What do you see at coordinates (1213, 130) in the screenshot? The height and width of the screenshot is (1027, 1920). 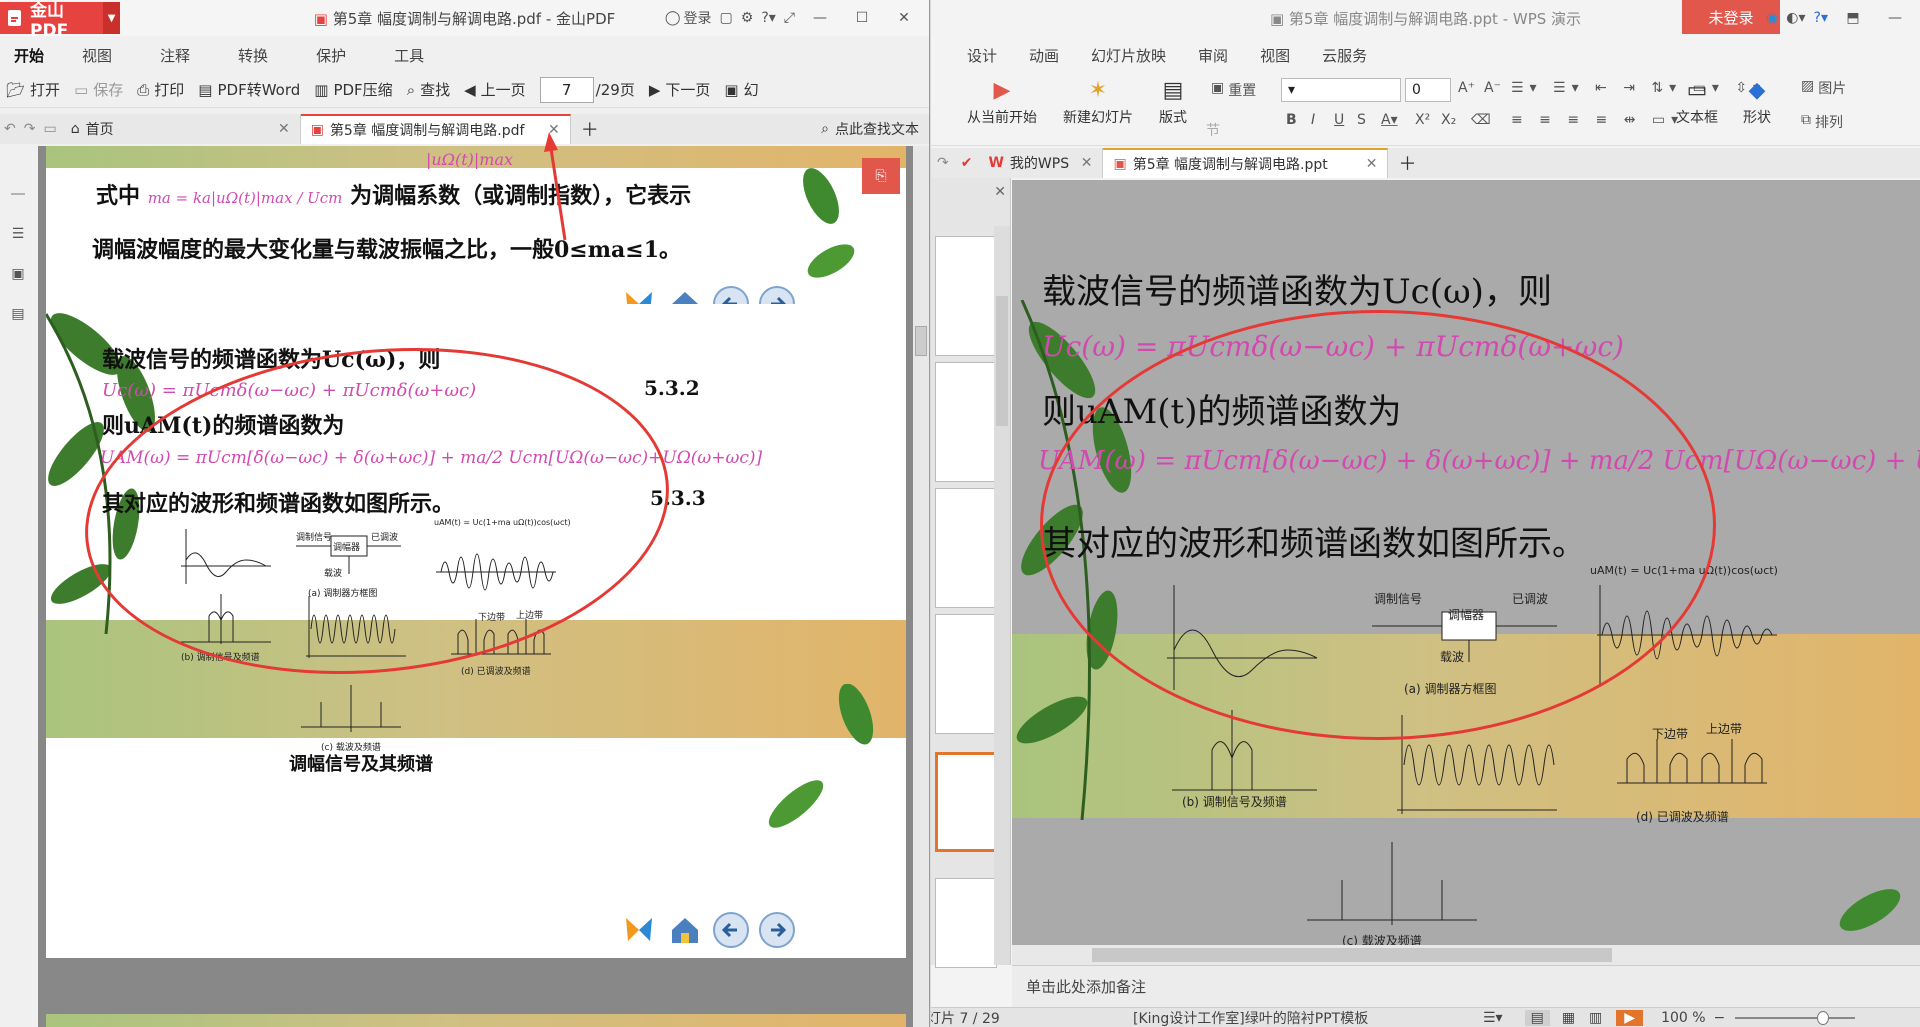 I see `section-button: 节` at bounding box center [1213, 130].